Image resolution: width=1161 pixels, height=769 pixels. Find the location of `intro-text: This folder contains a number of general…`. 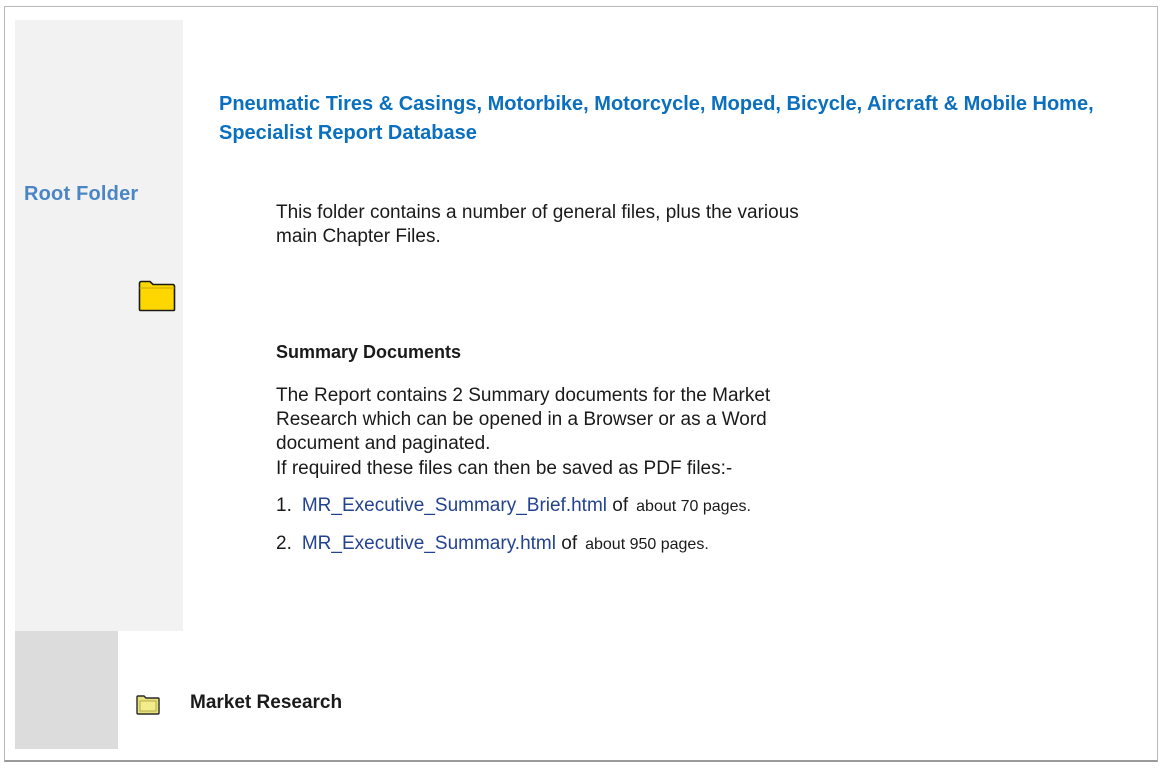

intro-text: This folder contains a number of general… is located at coordinates (537, 224).